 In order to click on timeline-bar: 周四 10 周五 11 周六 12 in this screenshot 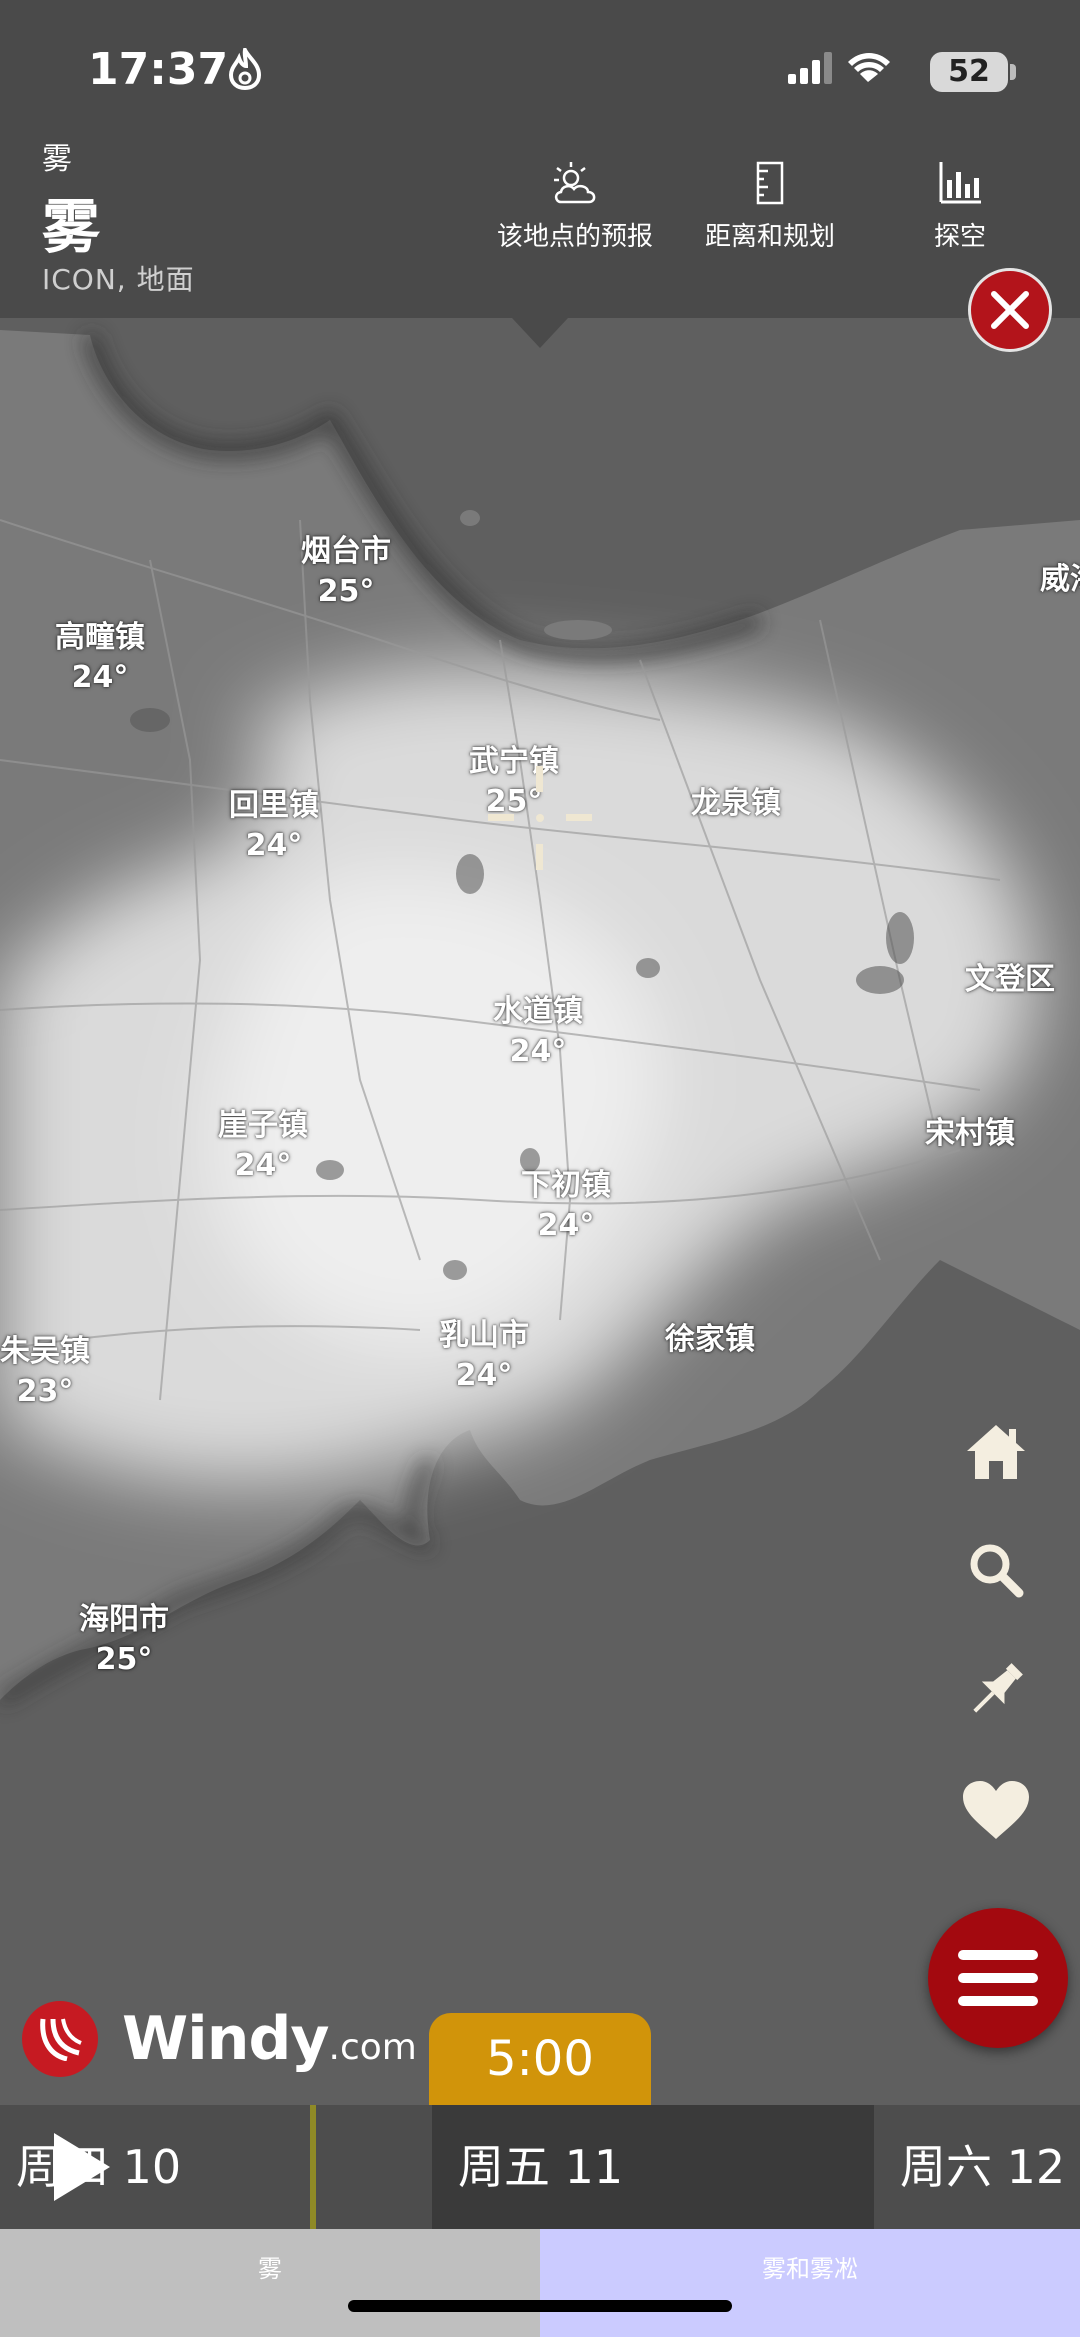, I will do `click(540, 2167)`.